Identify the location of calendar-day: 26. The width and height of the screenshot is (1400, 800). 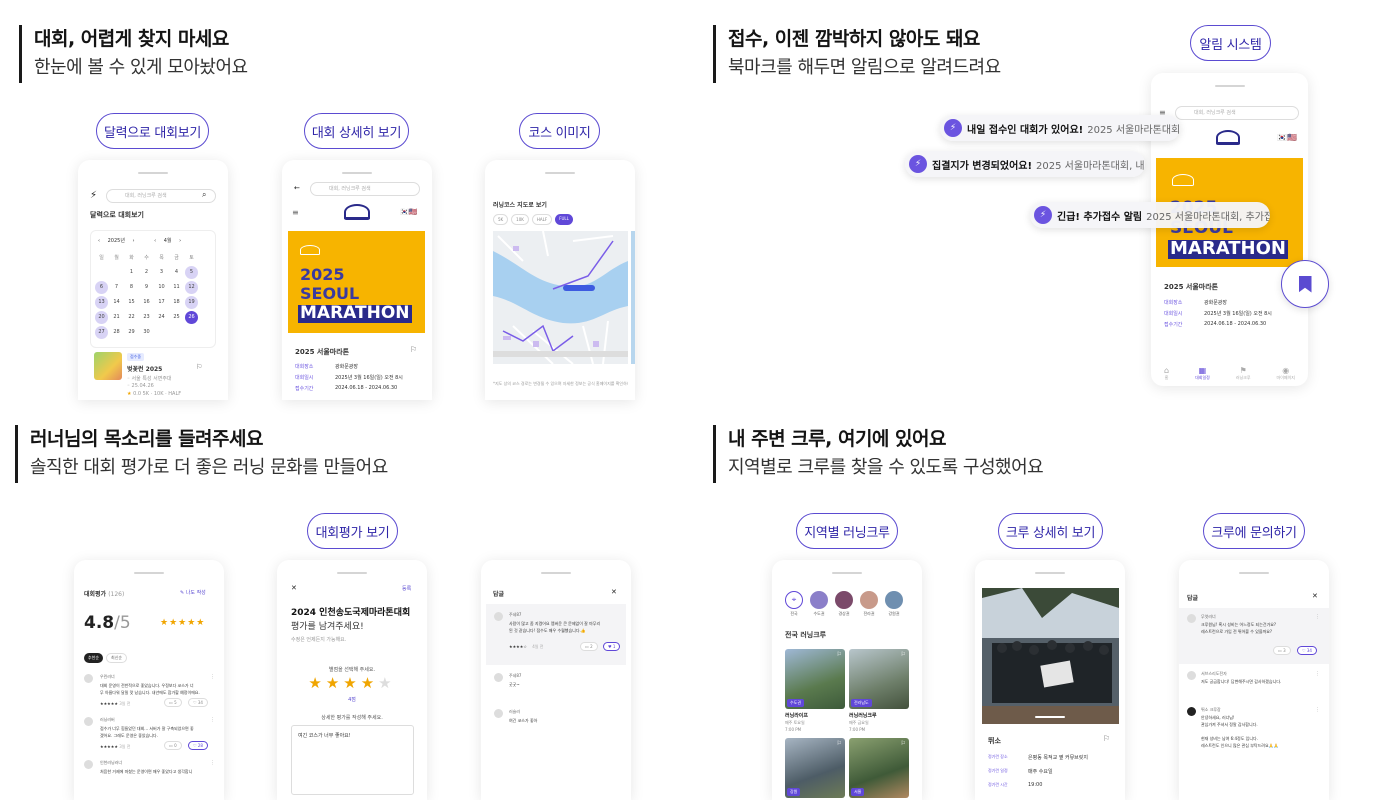
(191, 317).